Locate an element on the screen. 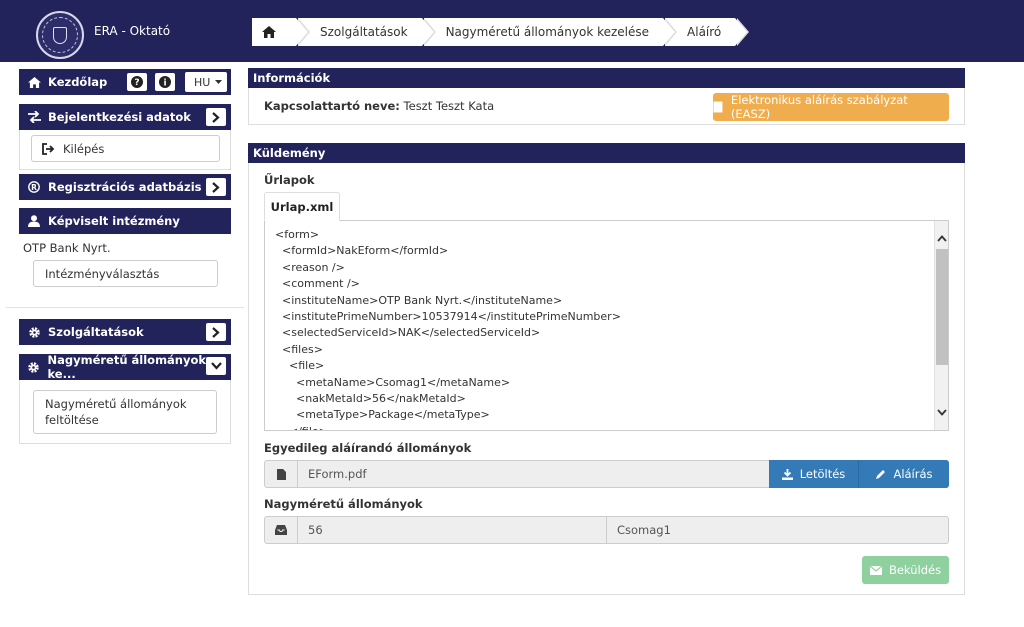 The height and width of the screenshot is (627, 1024). svg-text: R is located at coordinates (34, 187).